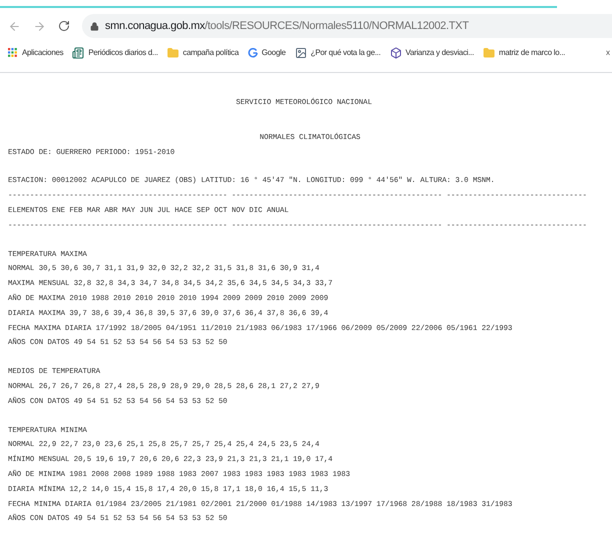 The height and width of the screenshot is (552, 612). I want to click on lock-icon, so click(94, 26).